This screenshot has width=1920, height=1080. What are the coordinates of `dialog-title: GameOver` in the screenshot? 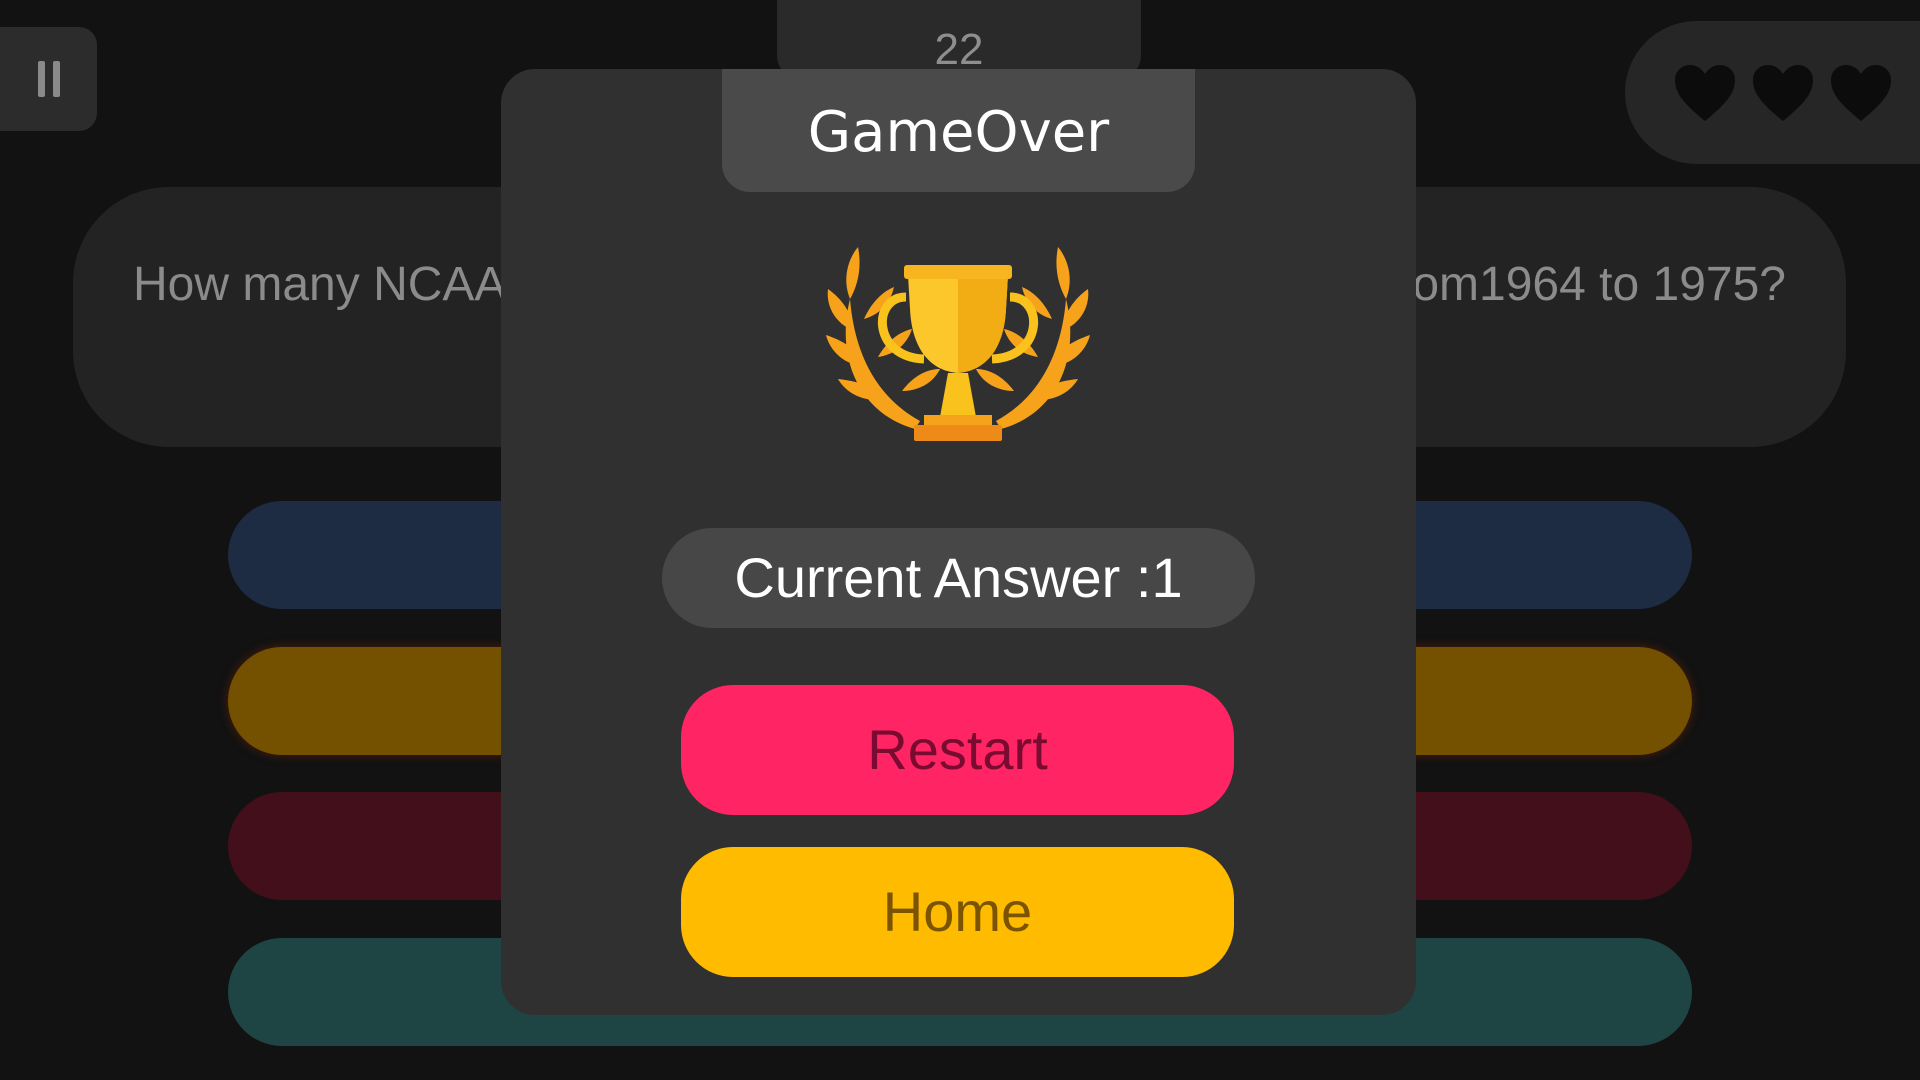 It's located at (958, 130).